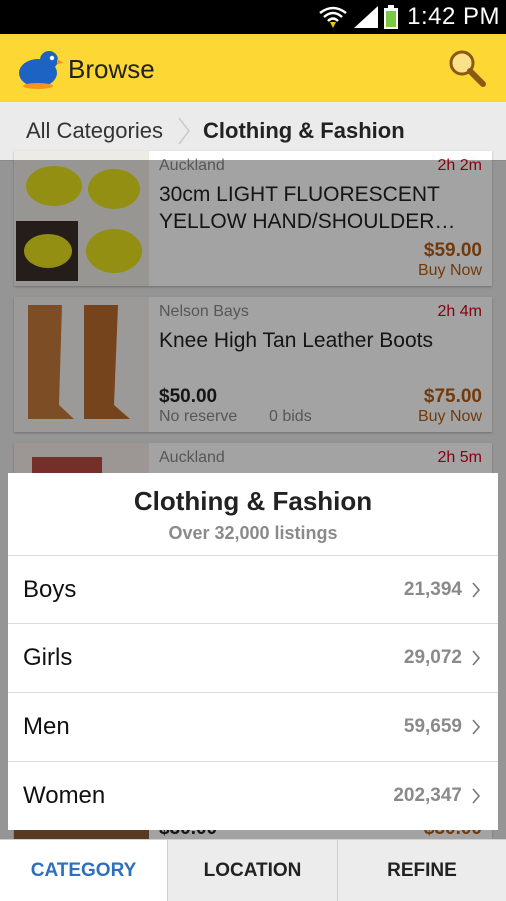 The width and height of the screenshot is (506, 901). Describe the element at coordinates (253, 795) in the screenshot. I see `category-row-women: Women 202,347` at that location.